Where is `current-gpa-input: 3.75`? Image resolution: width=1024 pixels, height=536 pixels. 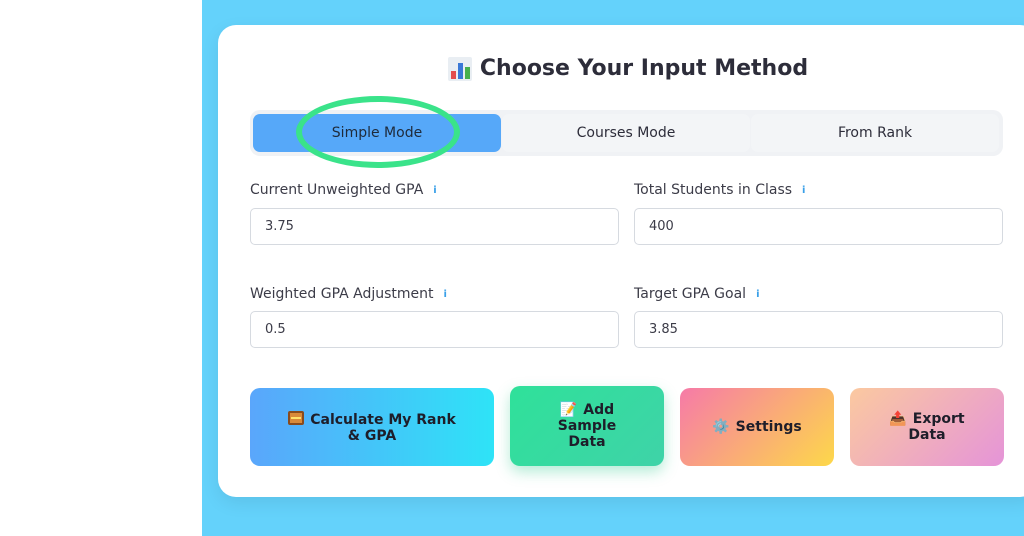
current-gpa-input: 3.75 is located at coordinates (434, 226).